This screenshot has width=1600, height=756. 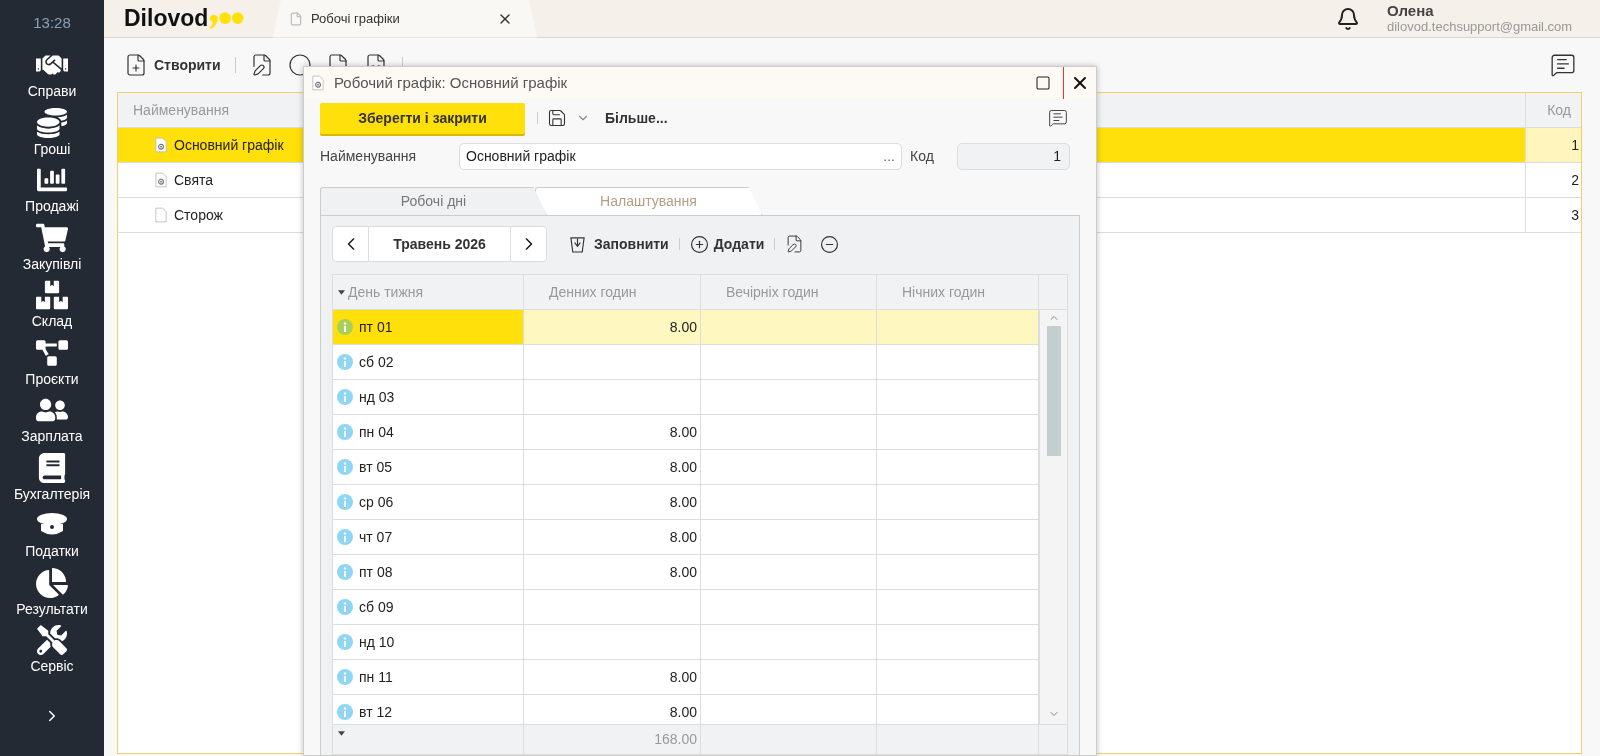 I want to click on sidebar-item: Податки, so click(x=52, y=535).